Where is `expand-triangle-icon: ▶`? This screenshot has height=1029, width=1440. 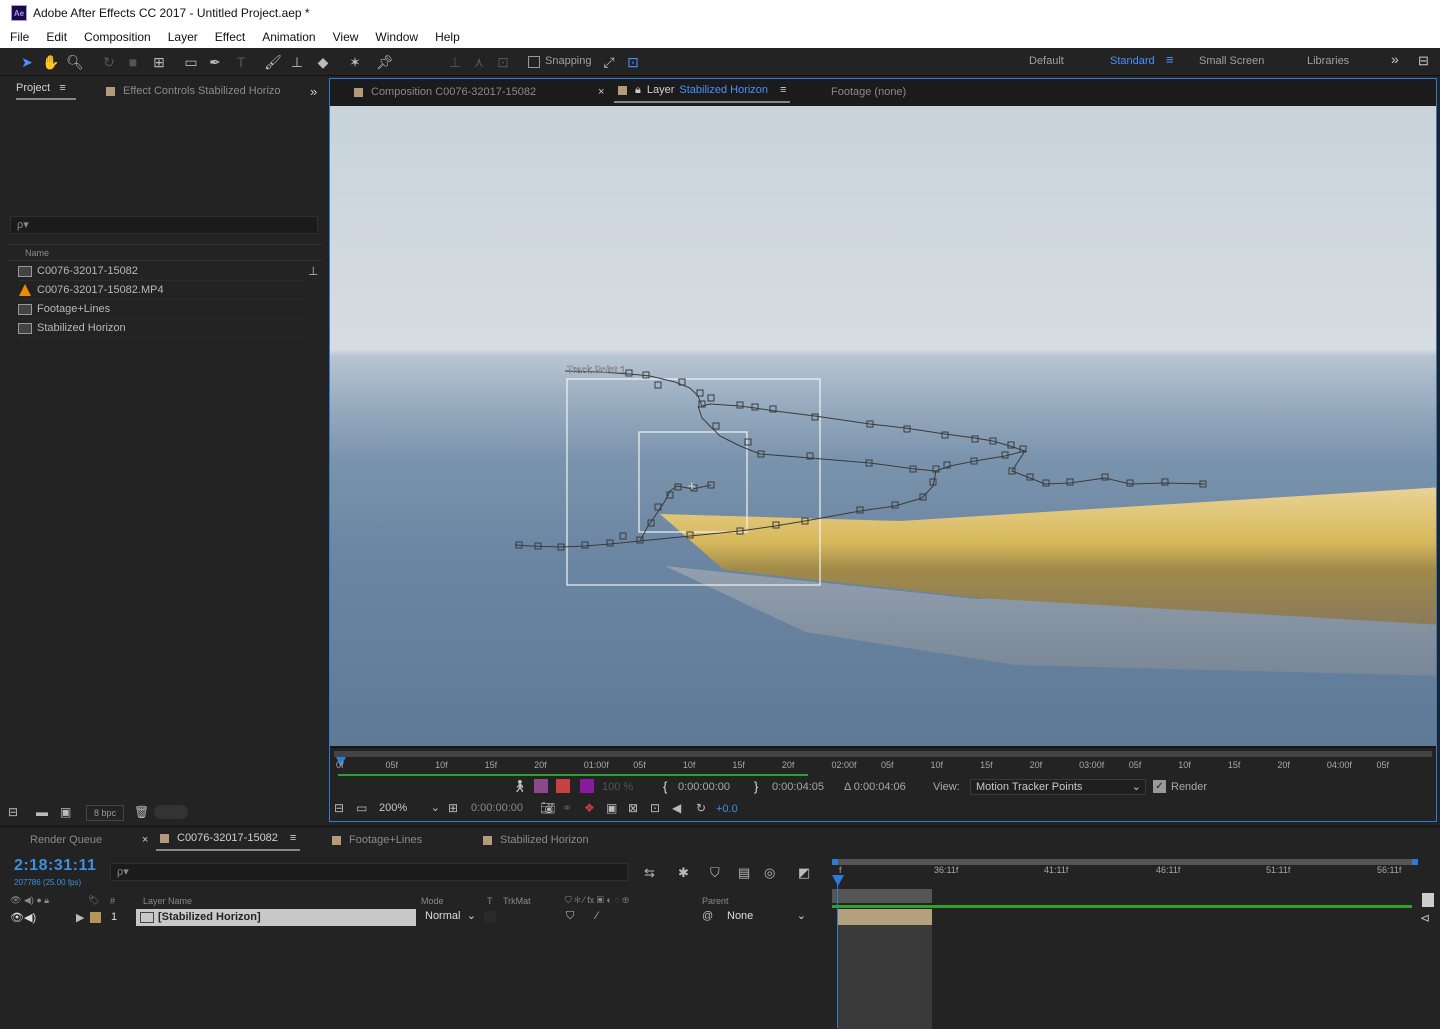 expand-triangle-icon: ▶ is located at coordinates (80, 917).